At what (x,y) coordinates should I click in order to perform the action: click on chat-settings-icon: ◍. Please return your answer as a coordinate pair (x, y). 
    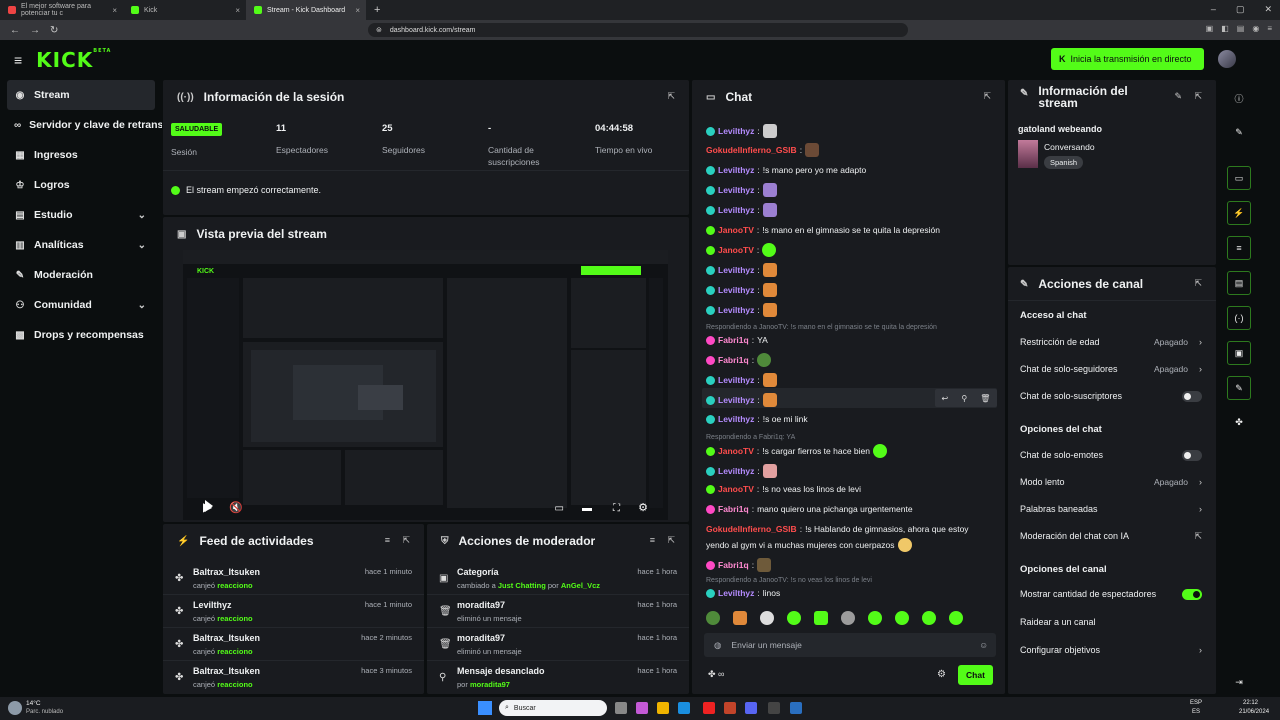
    Looking at the image, I should click on (717, 645).